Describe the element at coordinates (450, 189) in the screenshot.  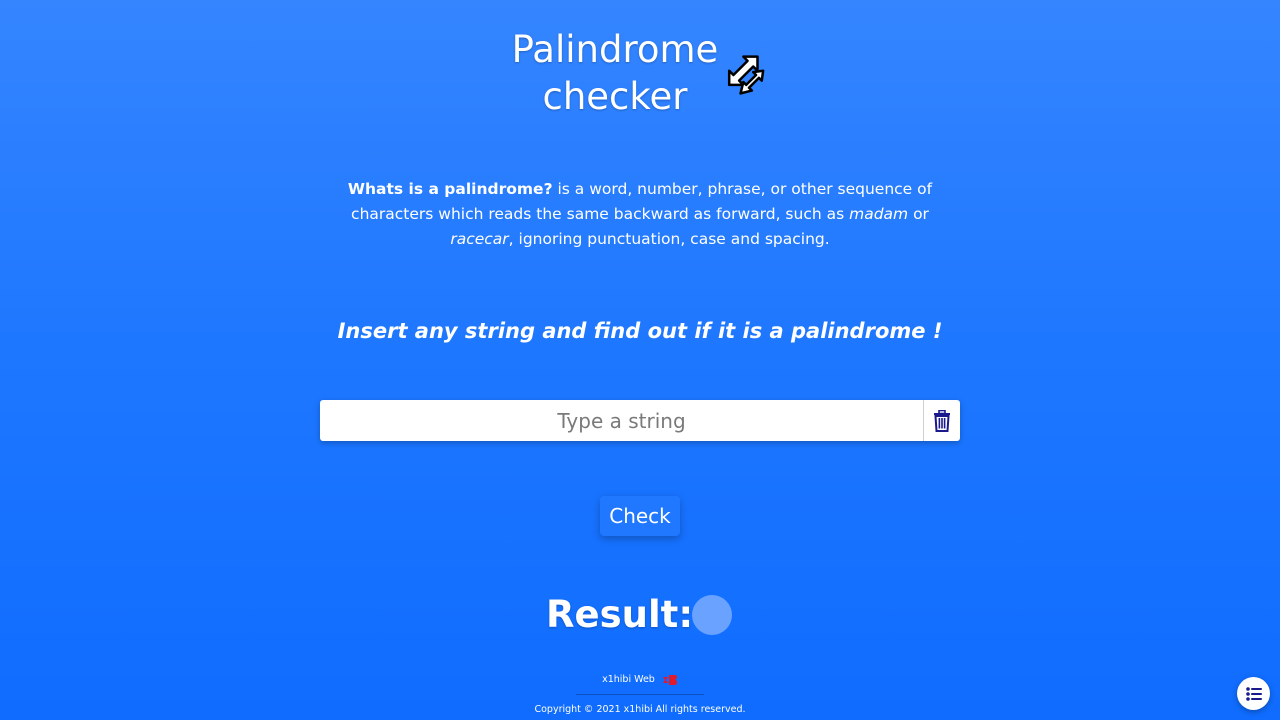
I see `description-lead: Whats is a palindrome?` at that location.